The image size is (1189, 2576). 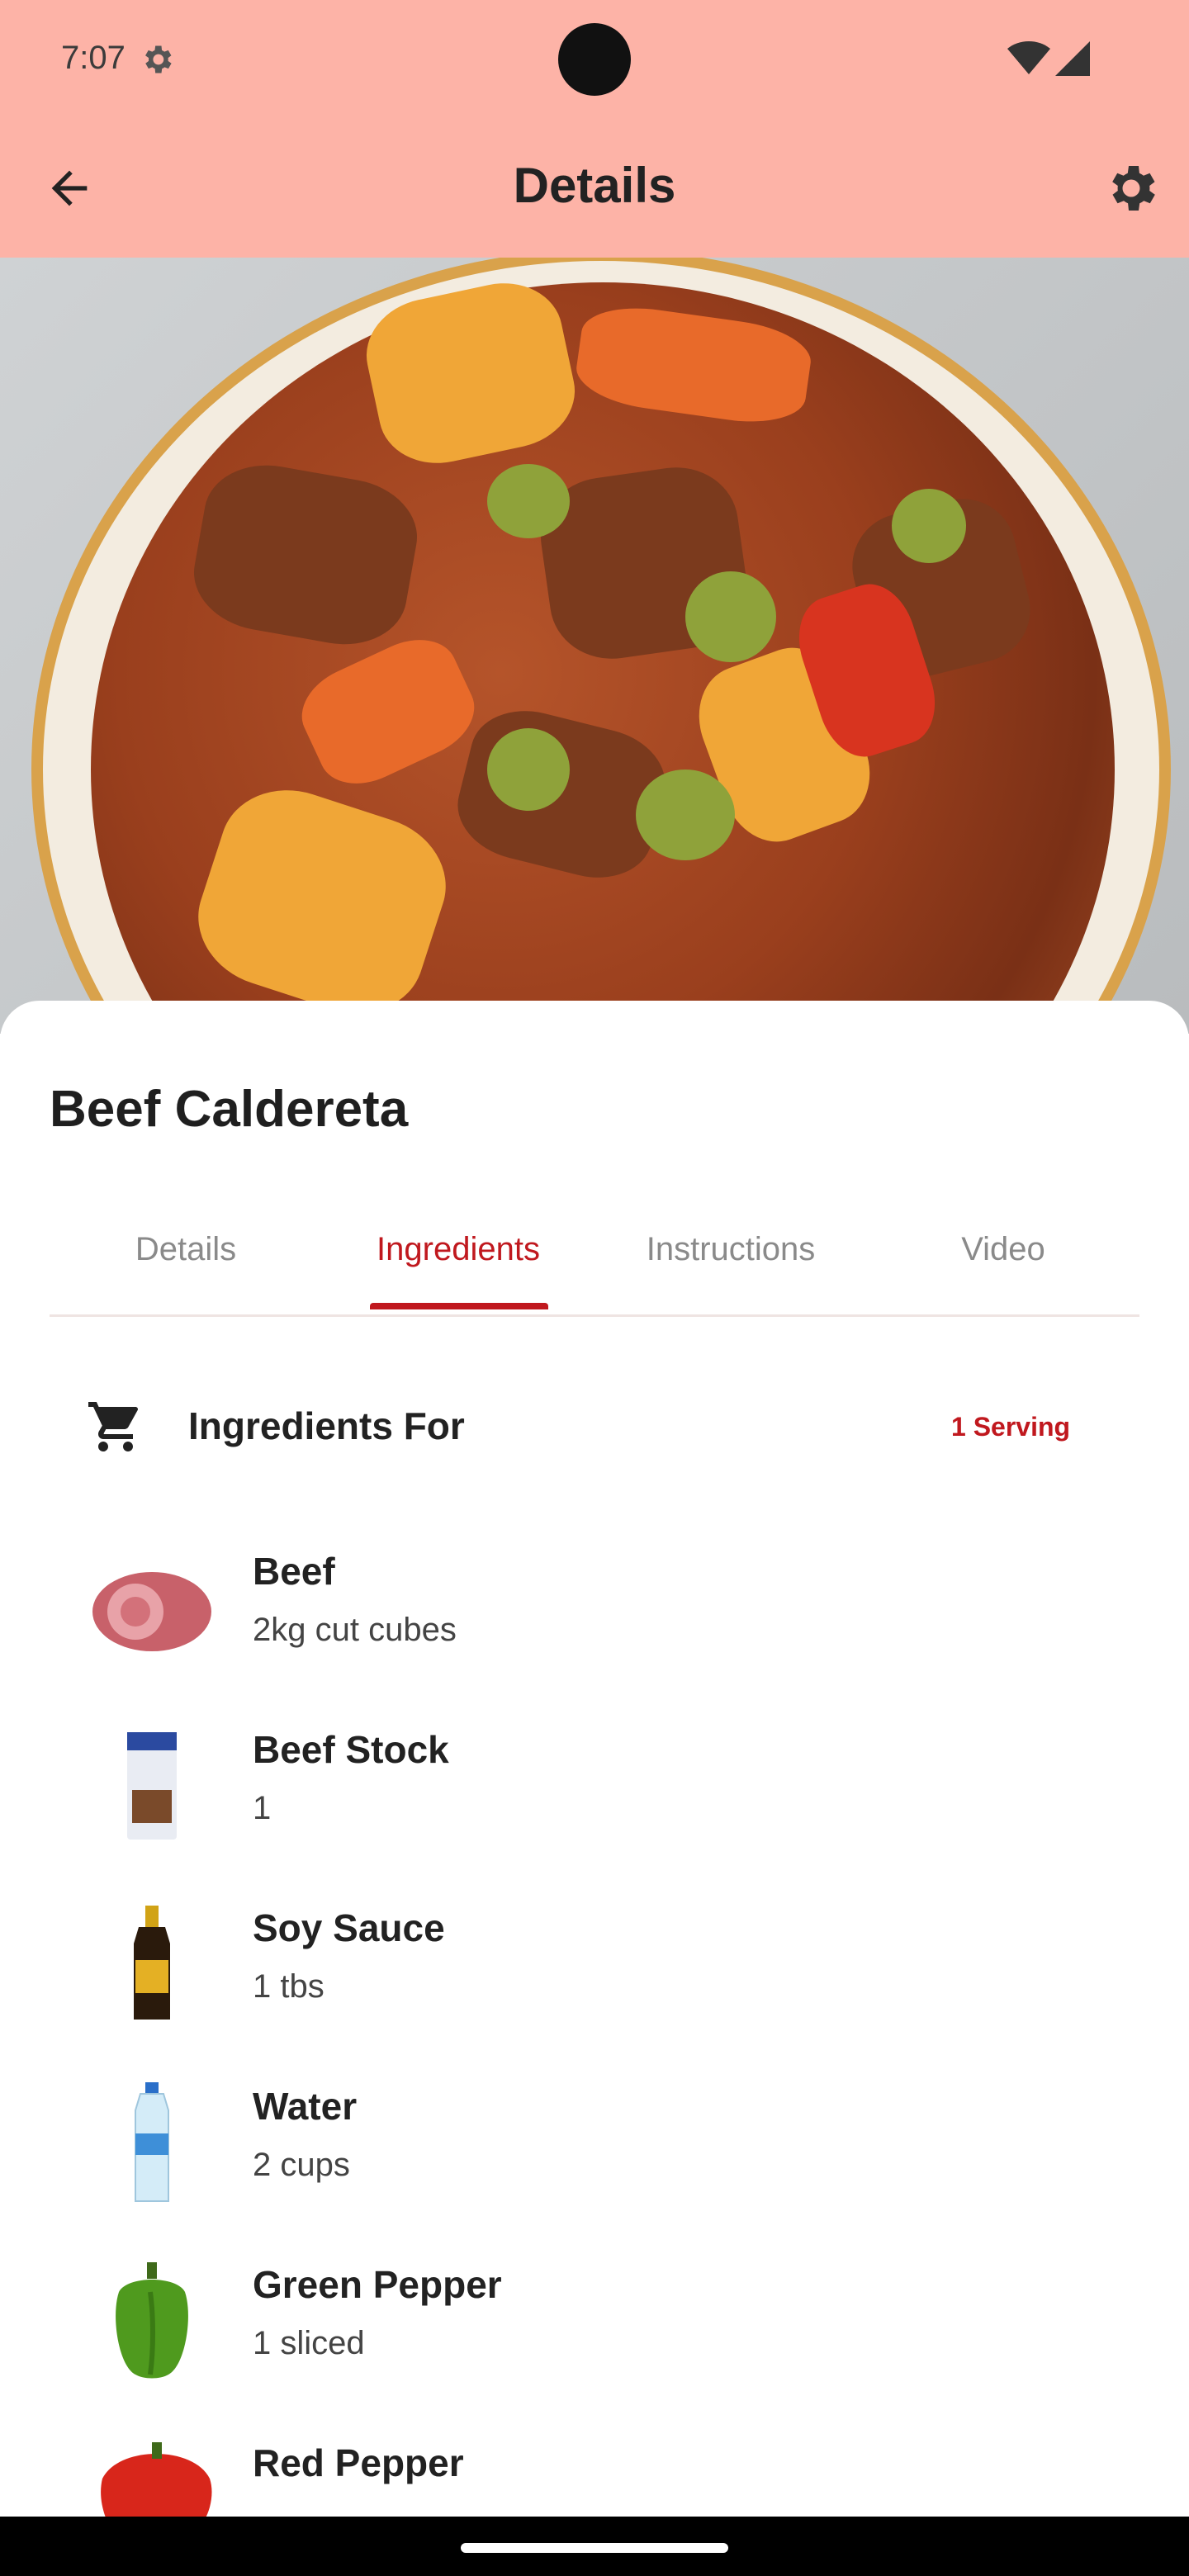 I want to click on home-gesture-handle, so click(x=594, y=2548).